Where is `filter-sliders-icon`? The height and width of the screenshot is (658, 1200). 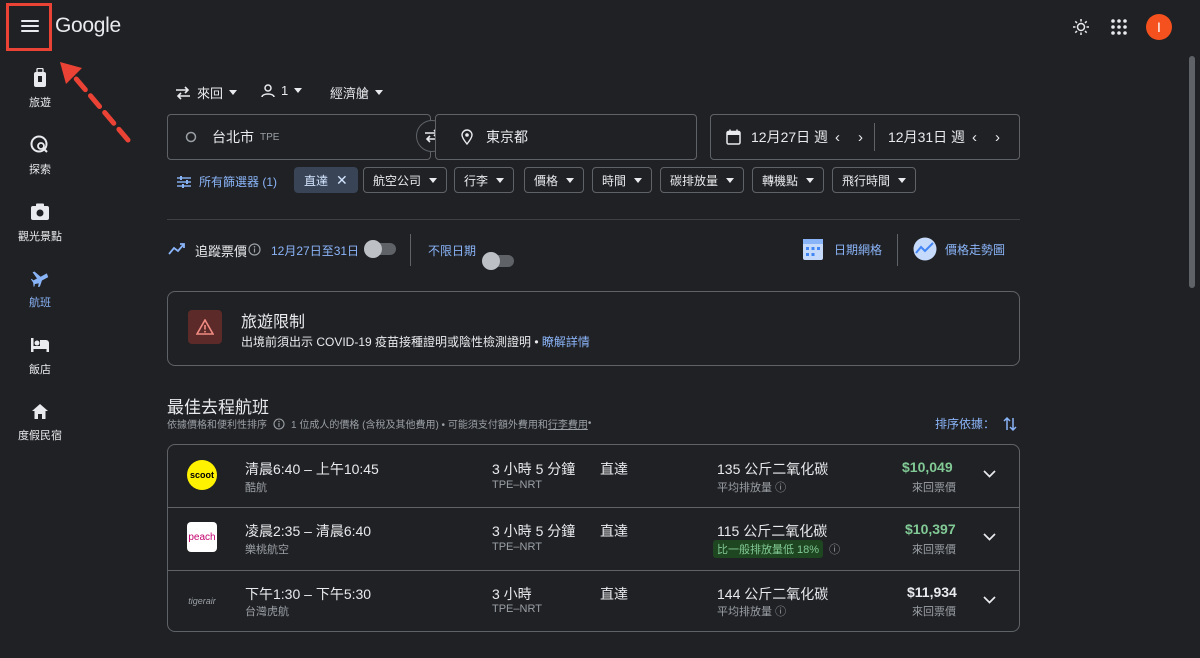
filter-sliders-icon is located at coordinates (184, 181).